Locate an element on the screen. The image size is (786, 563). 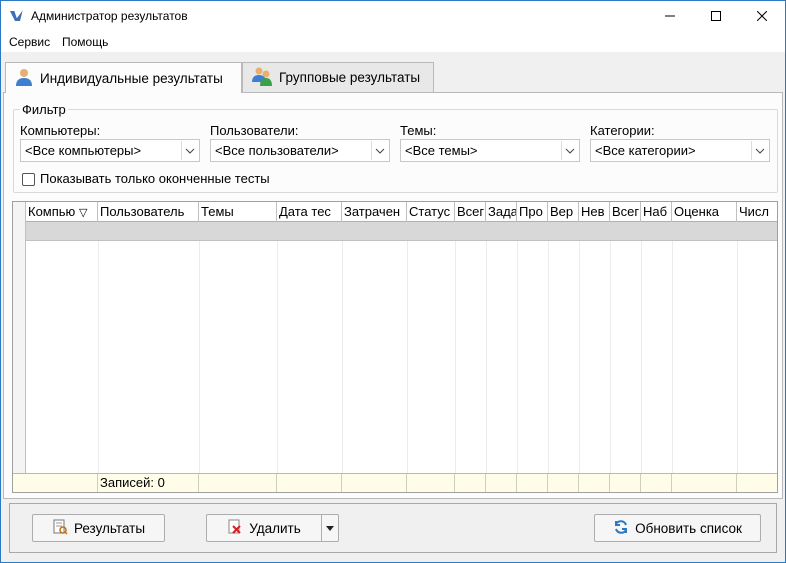
tab-label: Индивидуальные результаты is located at coordinates (131, 78).